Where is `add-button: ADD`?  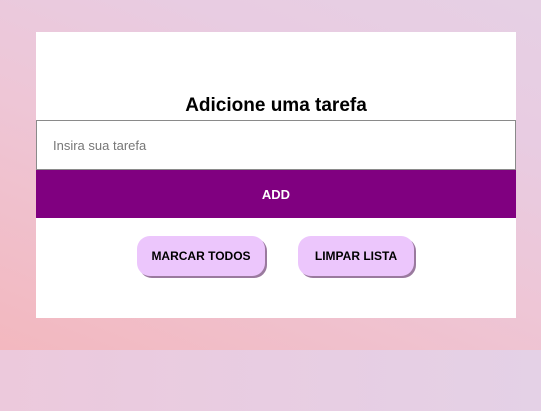 add-button: ADD is located at coordinates (276, 194).